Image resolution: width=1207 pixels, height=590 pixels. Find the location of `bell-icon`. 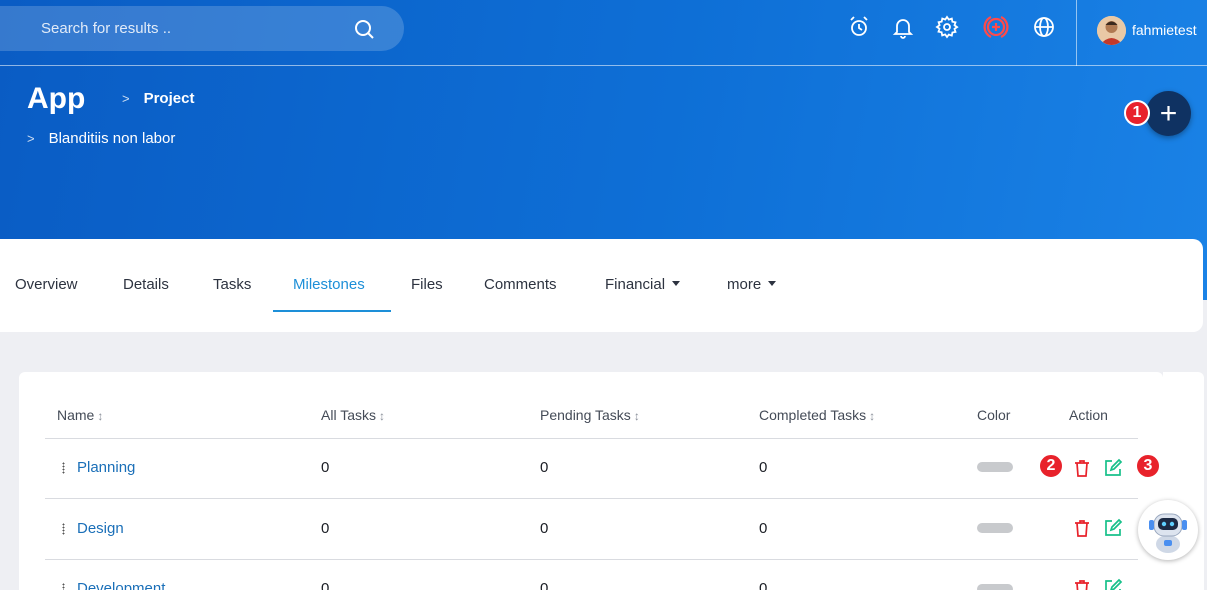

bell-icon is located at coordinates (903, 27).